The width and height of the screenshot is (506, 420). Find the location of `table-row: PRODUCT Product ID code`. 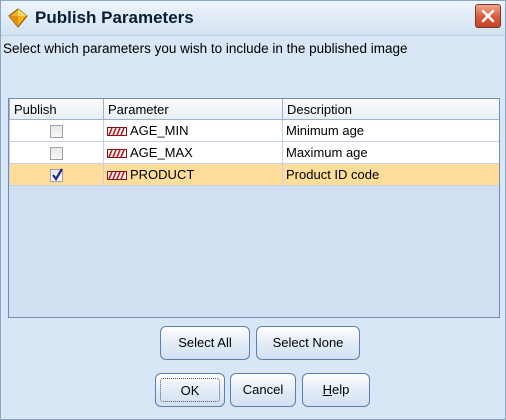

table-row: PRODUCT Product ID code is located at coordinates (254, 174).